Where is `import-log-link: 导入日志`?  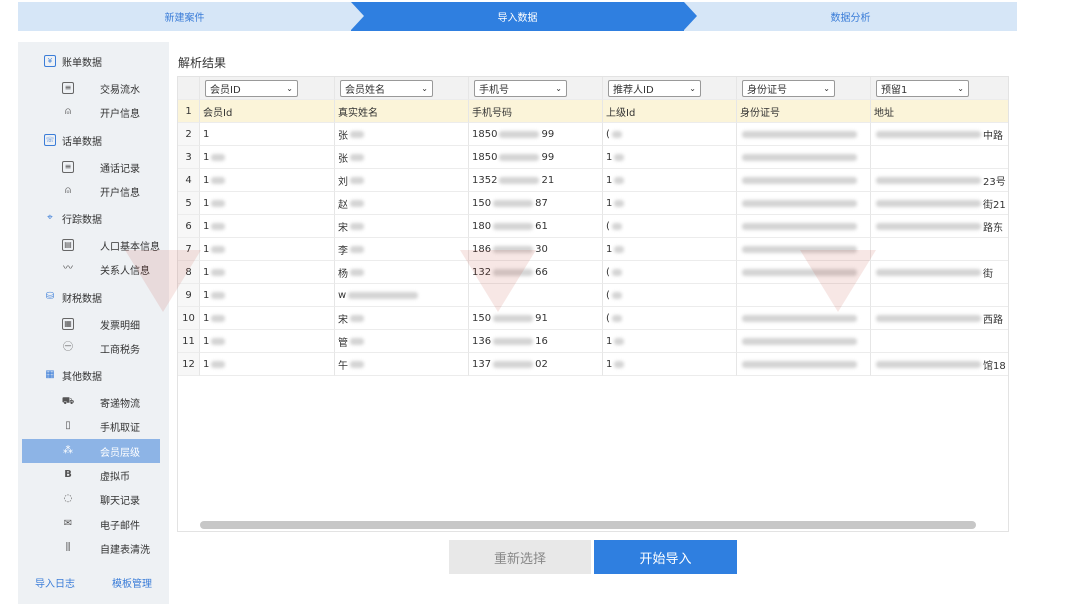 import-log-link: 导入日志 is located at coordinates (55, 582).